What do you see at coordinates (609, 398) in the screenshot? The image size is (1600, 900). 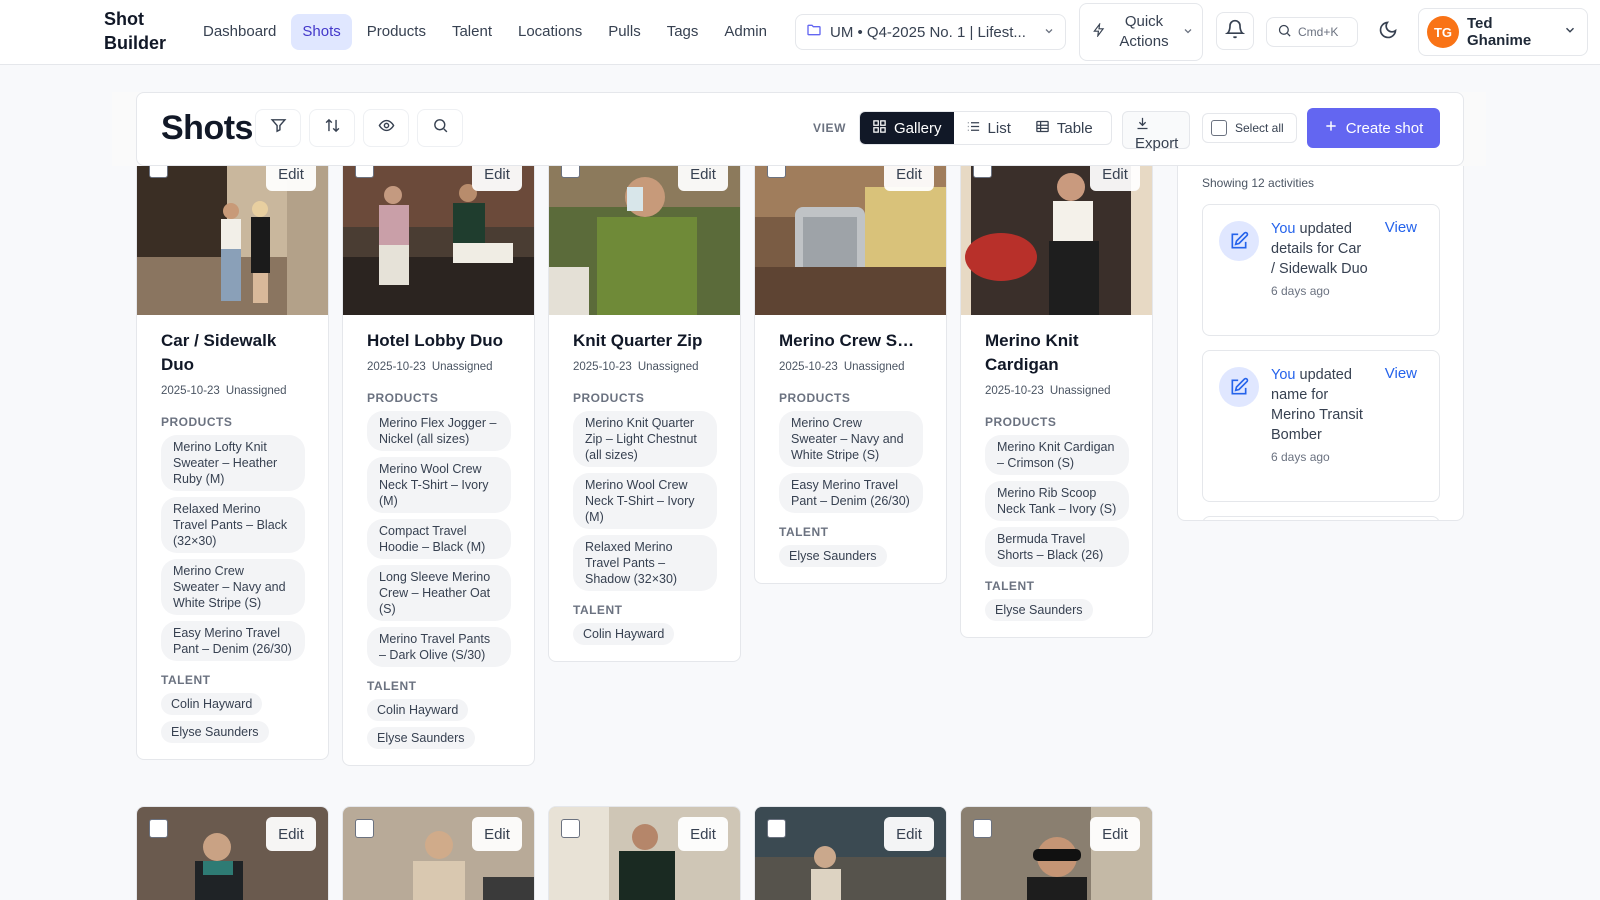 I see `products-label: PRODUCTS` at bounding box center [609, 398].